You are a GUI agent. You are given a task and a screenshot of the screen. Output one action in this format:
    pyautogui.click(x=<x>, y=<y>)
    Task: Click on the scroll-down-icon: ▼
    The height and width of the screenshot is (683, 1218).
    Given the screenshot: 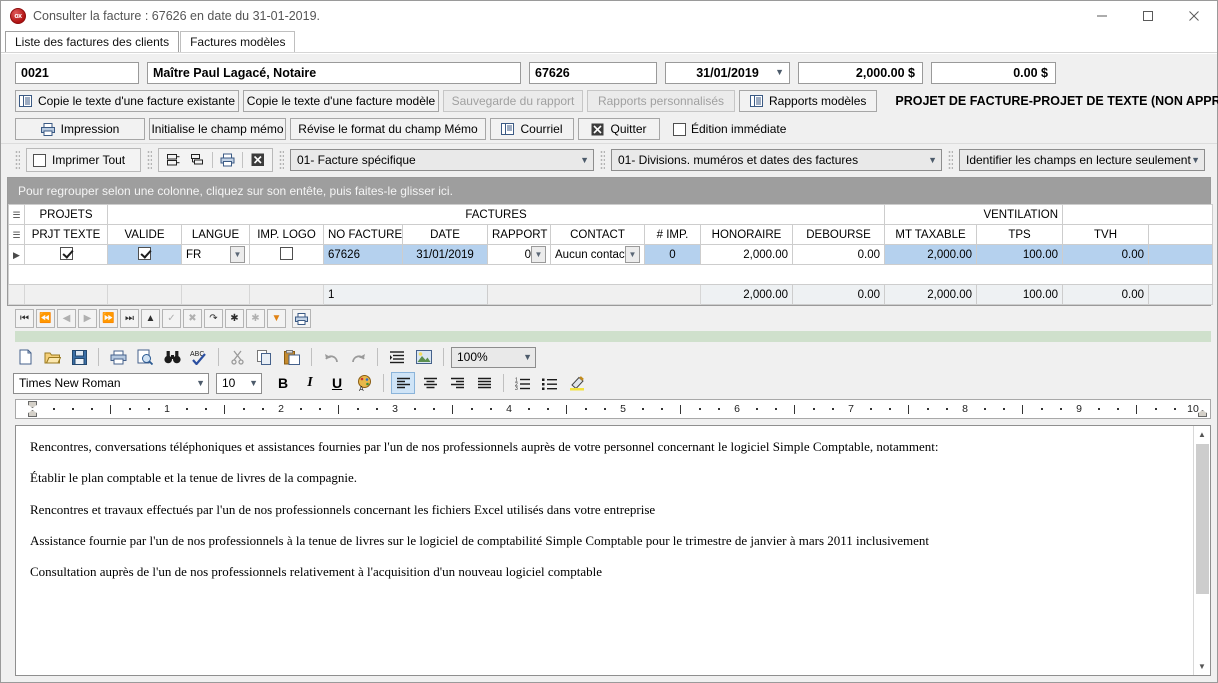 What is the action you would take?
    pyautogui.click(x=1202, y=666)
    